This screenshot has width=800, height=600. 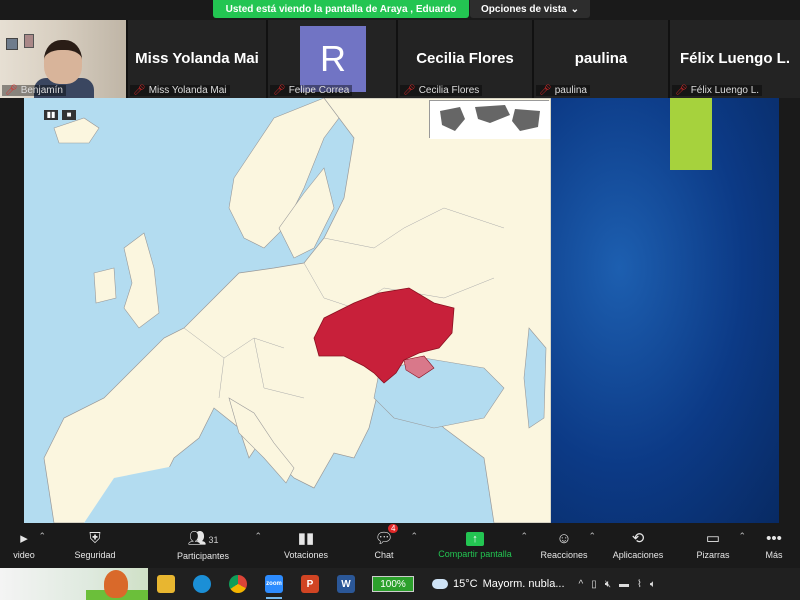 I want to click on video-button: ▸ video ⌃, so click(x=24, y=545).